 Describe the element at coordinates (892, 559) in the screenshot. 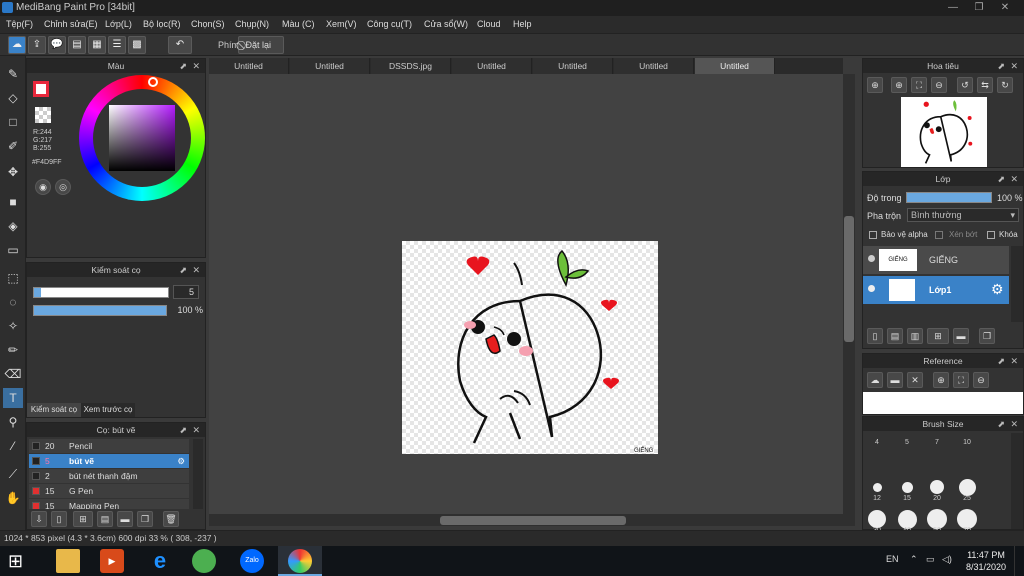

I see `language-indicator: EN` at that location.